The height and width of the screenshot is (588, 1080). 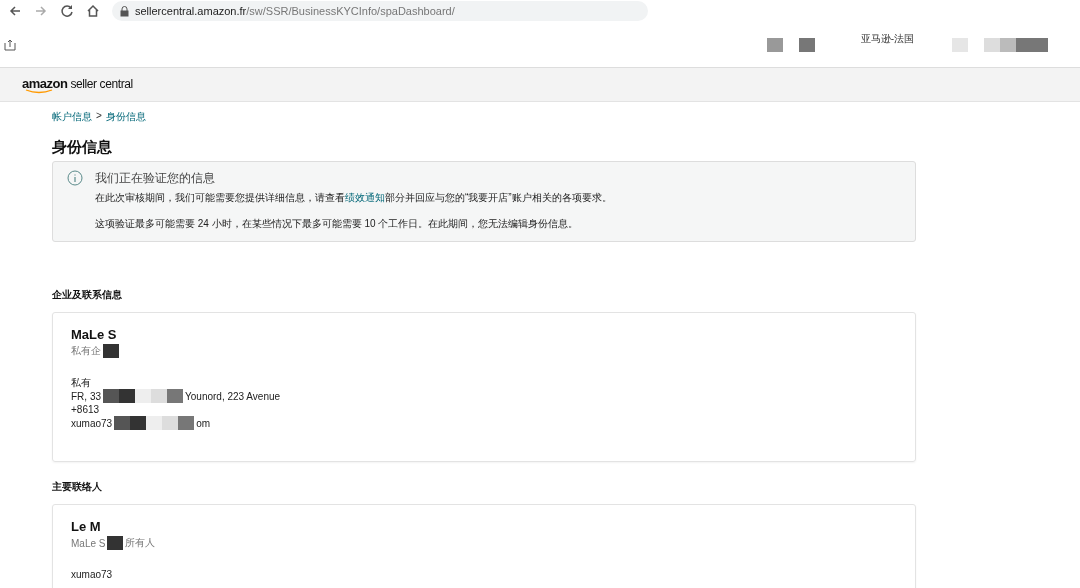 What do you see at coordinates (15, 11) in the screenshot?
I see `back-arrow-icon` at bounding box center [15, 11].